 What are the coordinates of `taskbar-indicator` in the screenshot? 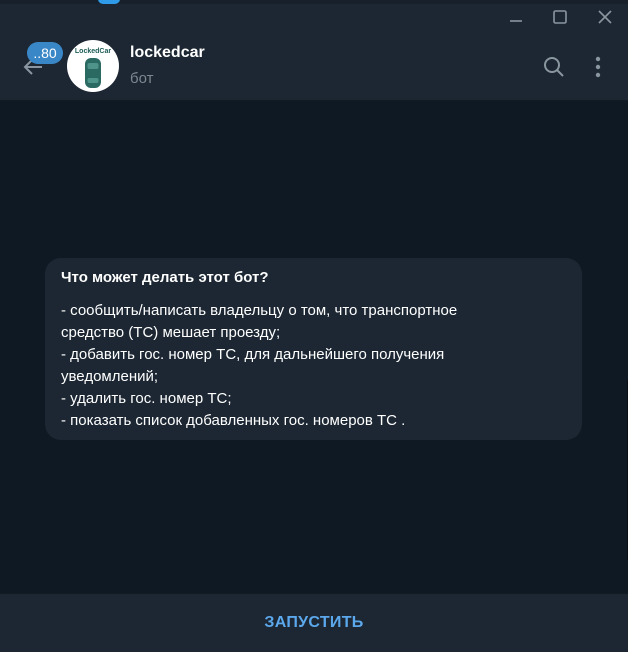 It's located at (109, 2).